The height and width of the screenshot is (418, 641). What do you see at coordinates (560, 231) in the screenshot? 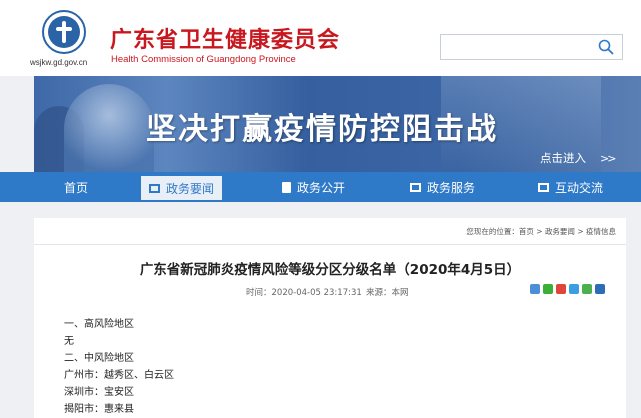
I see `breadcrumb-level1: 政务要闻` at bounding box center [560, 231].